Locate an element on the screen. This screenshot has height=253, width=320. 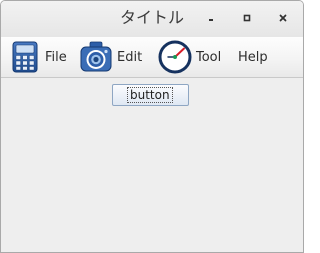
menu-file: File is located at coordinates (38, 57).